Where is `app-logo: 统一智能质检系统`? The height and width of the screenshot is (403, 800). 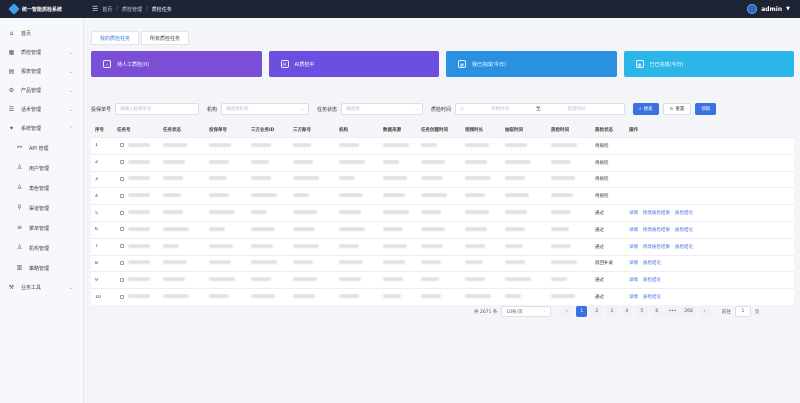
app-logo: 统一智能质检系统 is located at coordinates (42, 9).